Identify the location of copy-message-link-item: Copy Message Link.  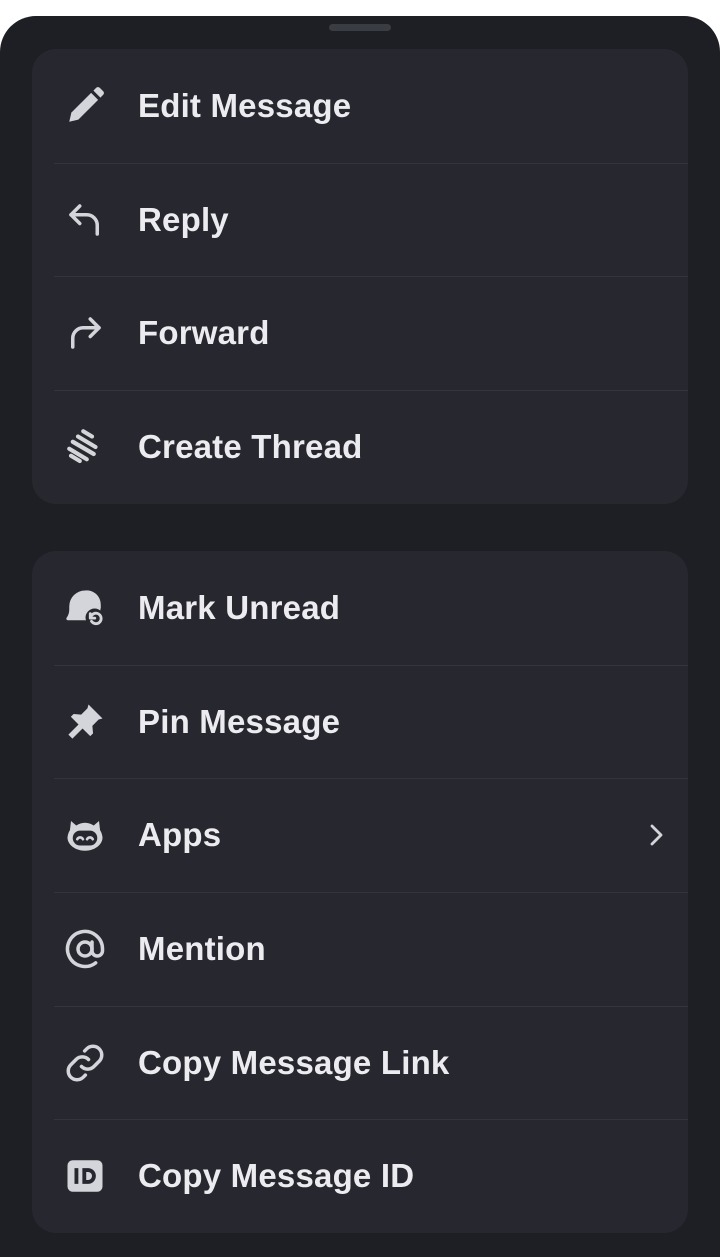
(360, 1062).